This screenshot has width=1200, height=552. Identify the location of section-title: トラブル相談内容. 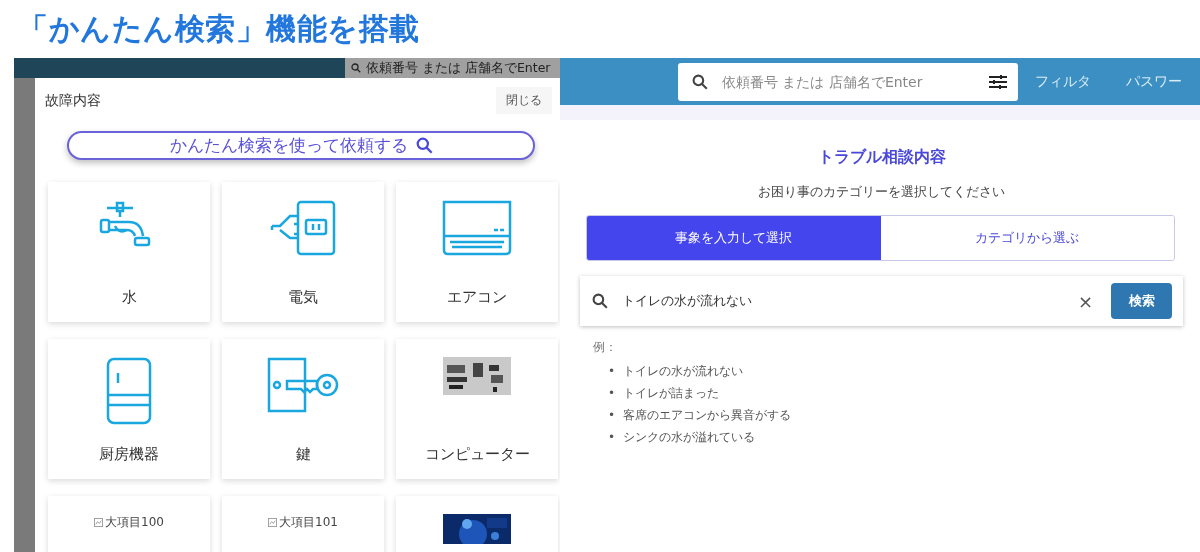
(881, 157).